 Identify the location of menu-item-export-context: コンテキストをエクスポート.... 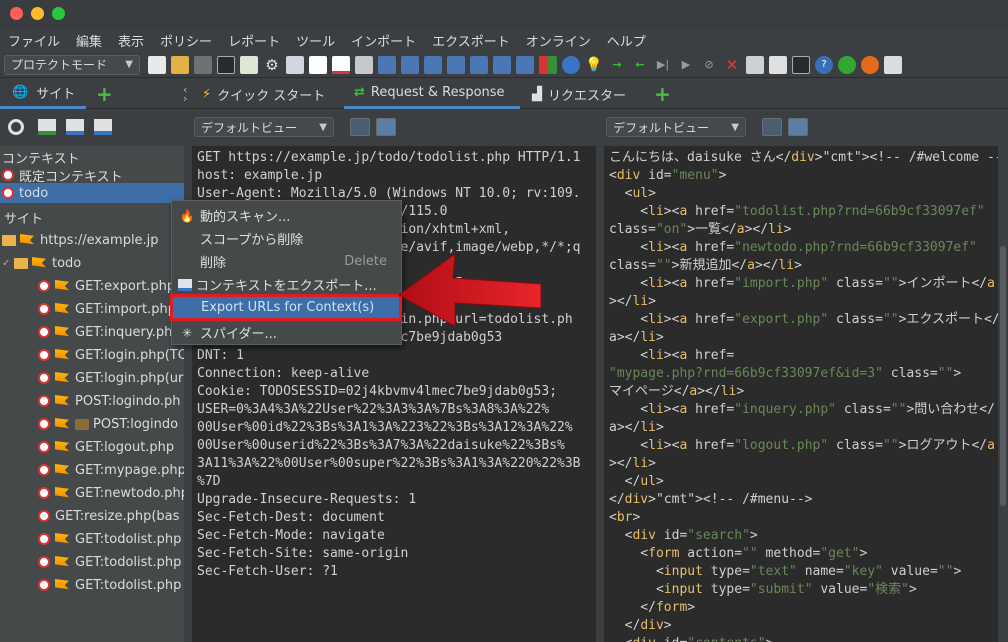
(286, 284).